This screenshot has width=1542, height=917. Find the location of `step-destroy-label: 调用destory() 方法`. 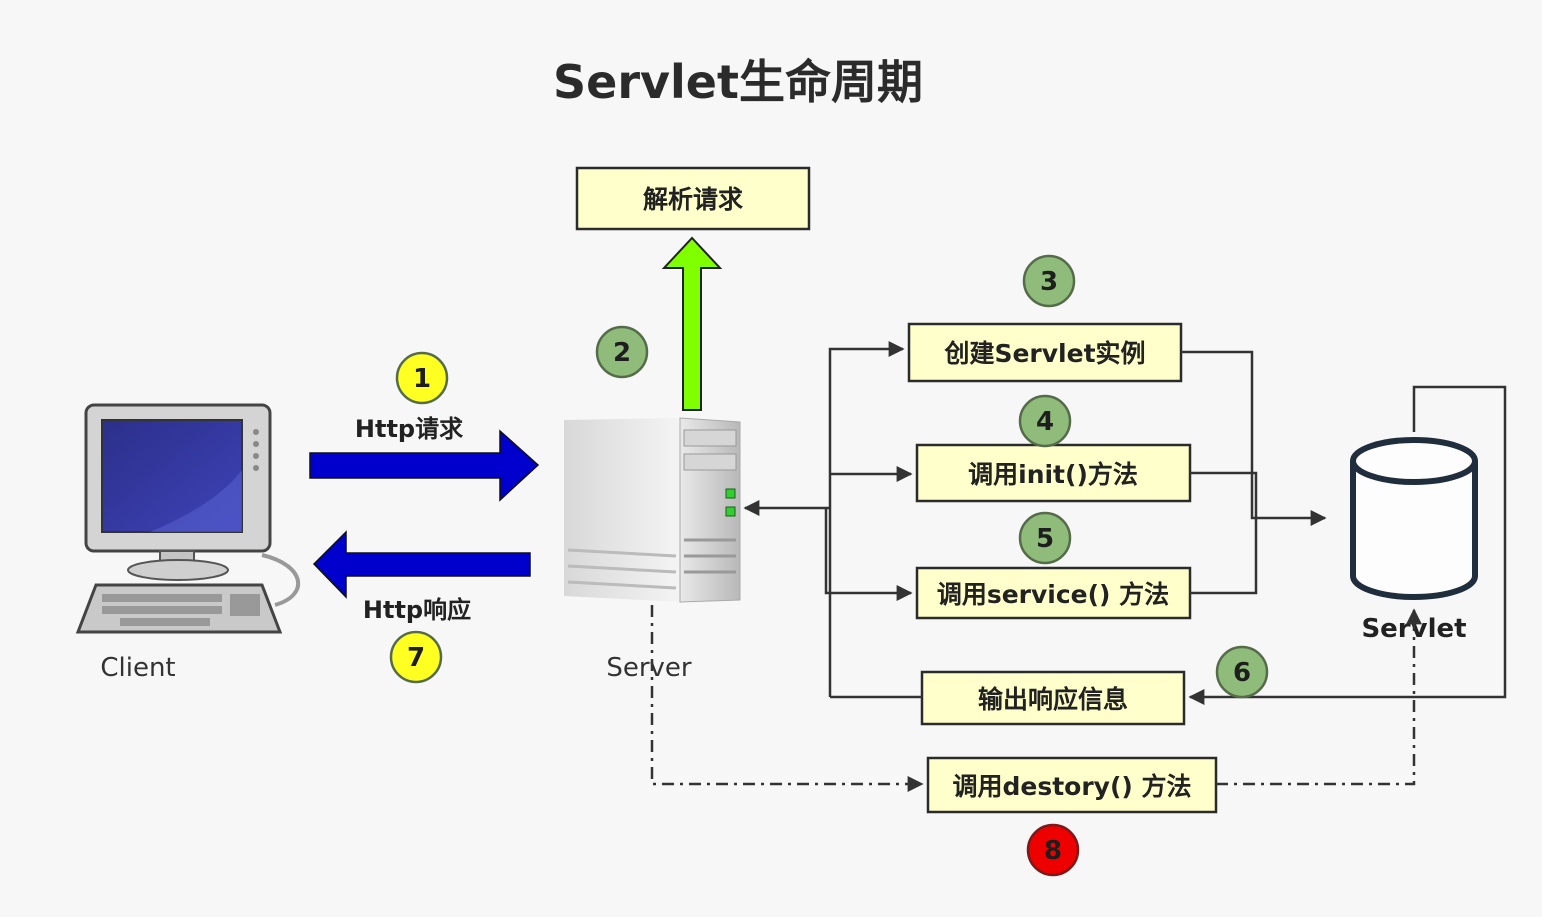

step-destroy-label: 调用destory() 方法 is located at coordinates (1071, 786).